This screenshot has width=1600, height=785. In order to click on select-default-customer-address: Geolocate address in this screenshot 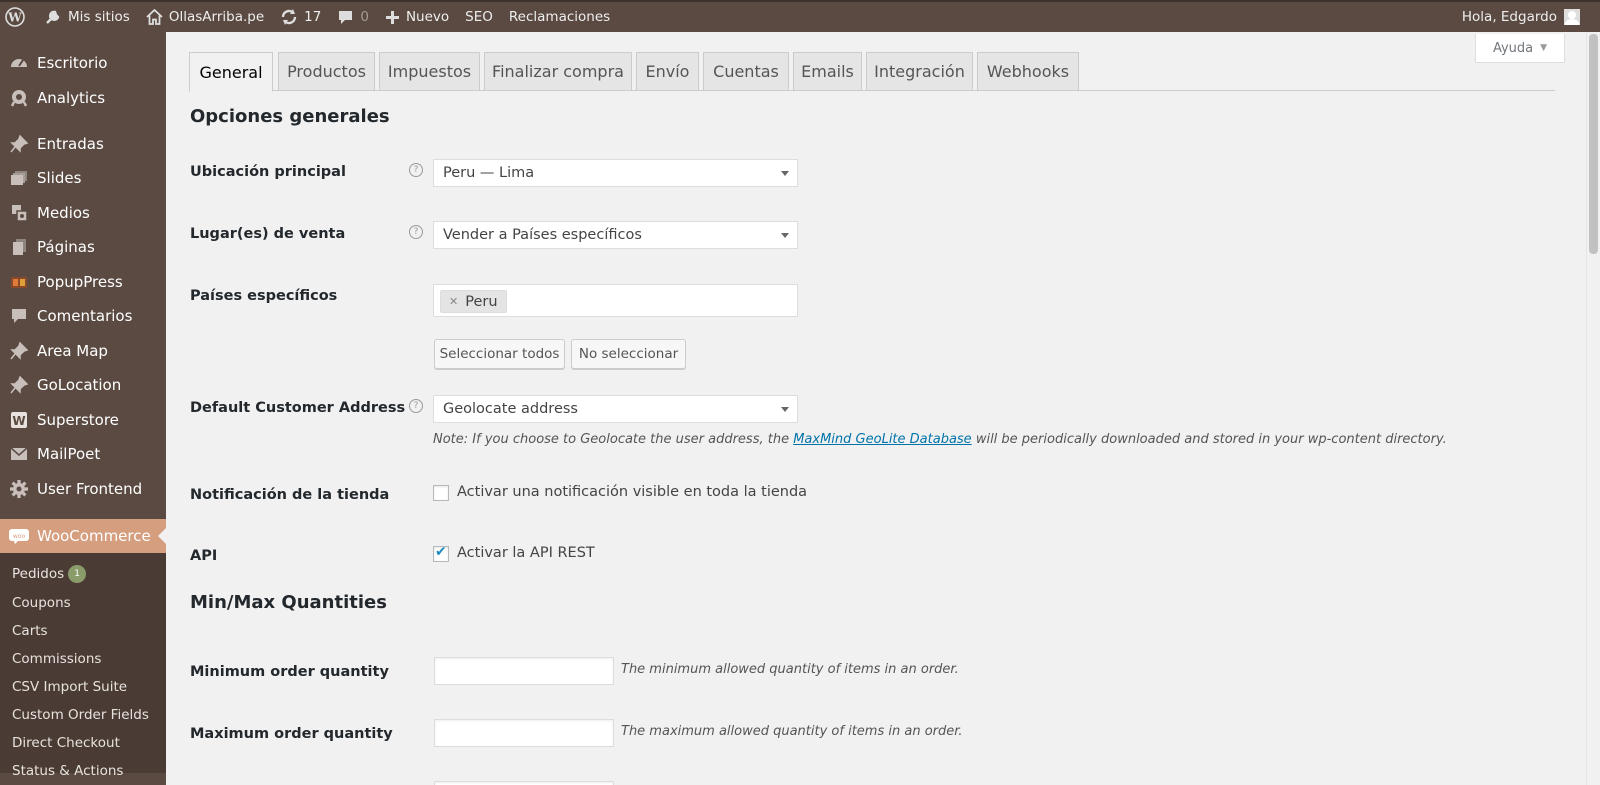, I will do `click(615, 409)`.